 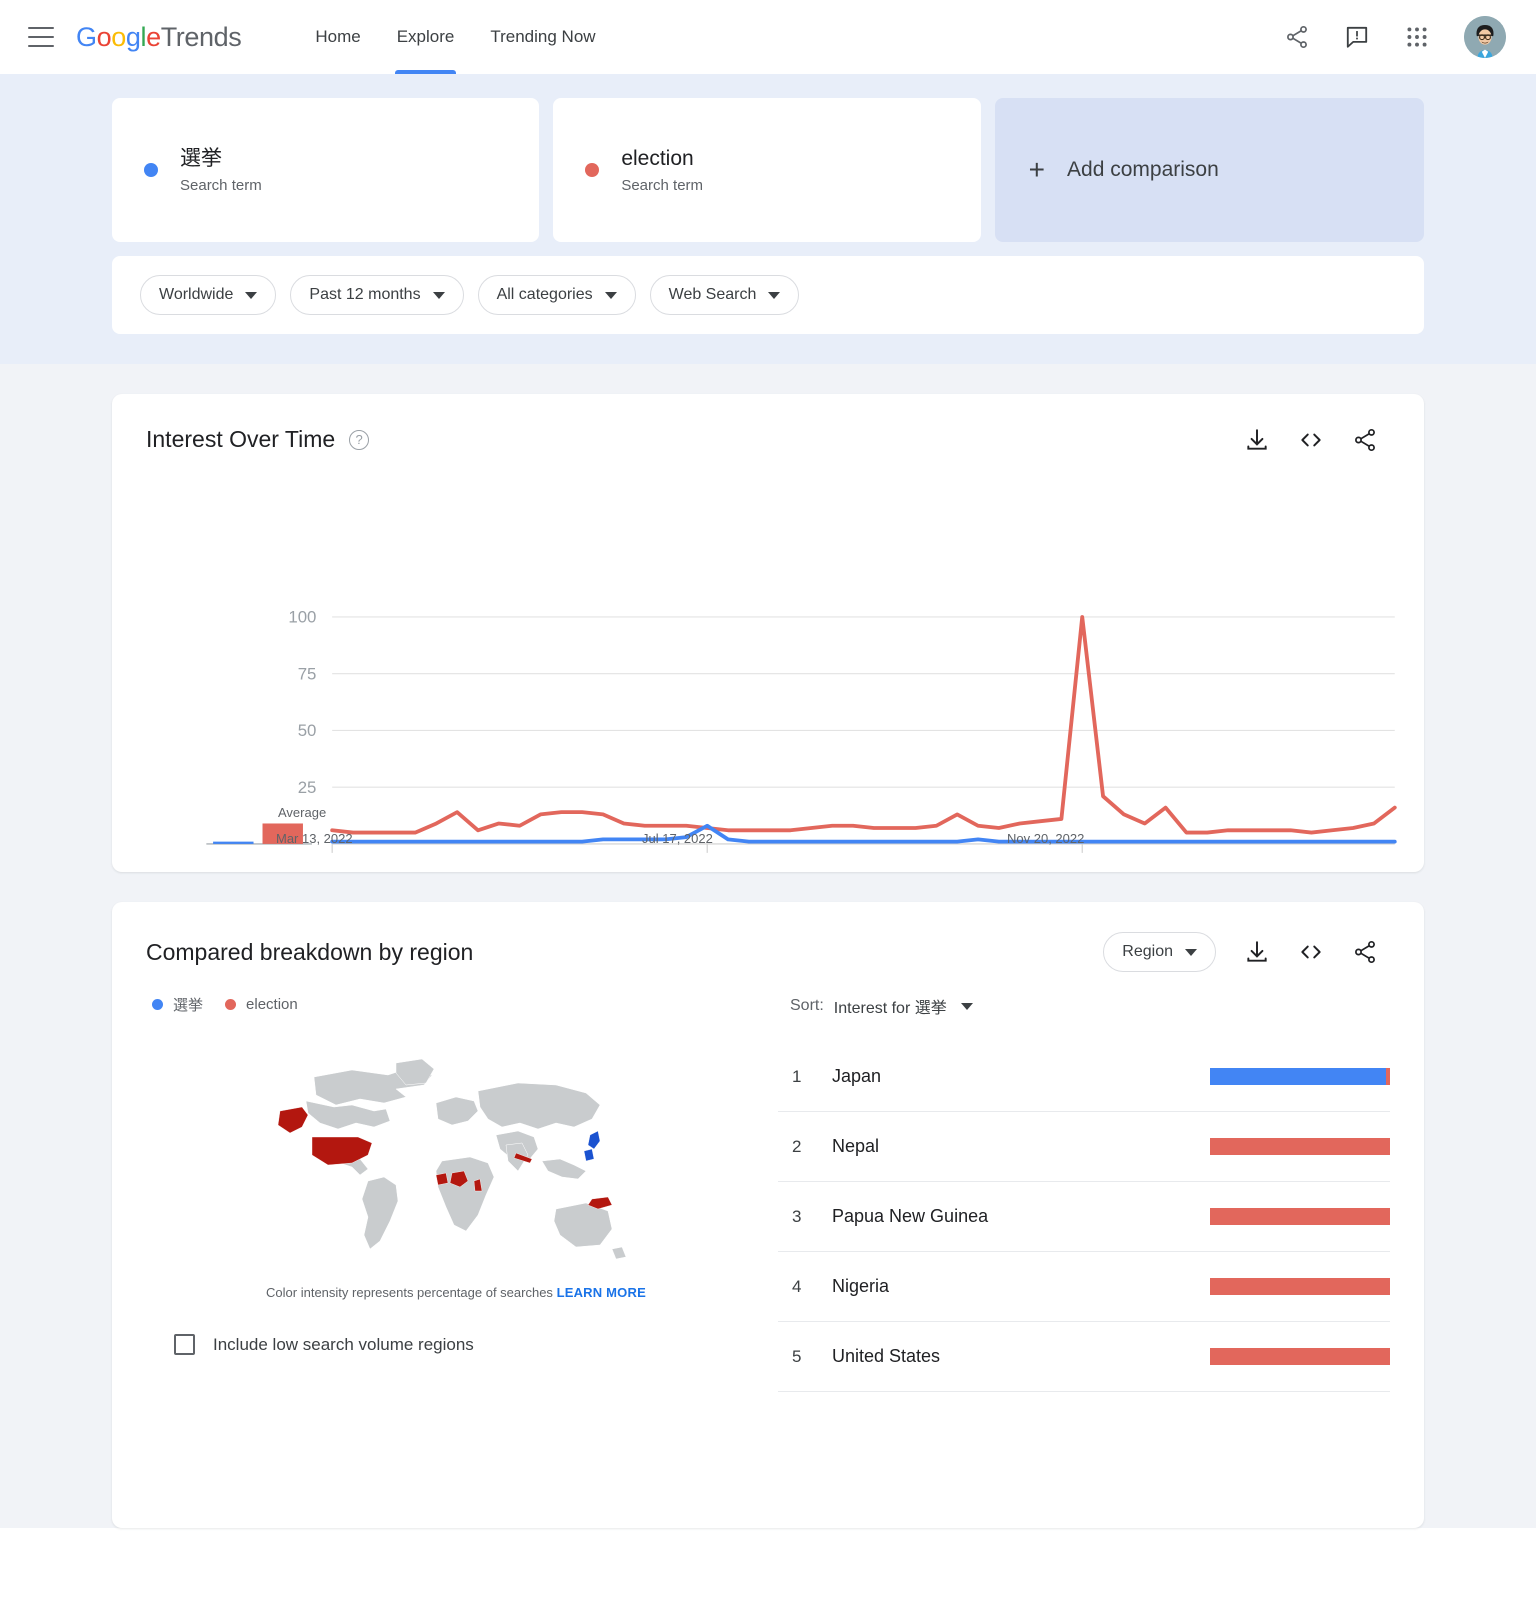 I want to click on filter-search-type-dropdown: Web Search, so click(x=724, y=295).